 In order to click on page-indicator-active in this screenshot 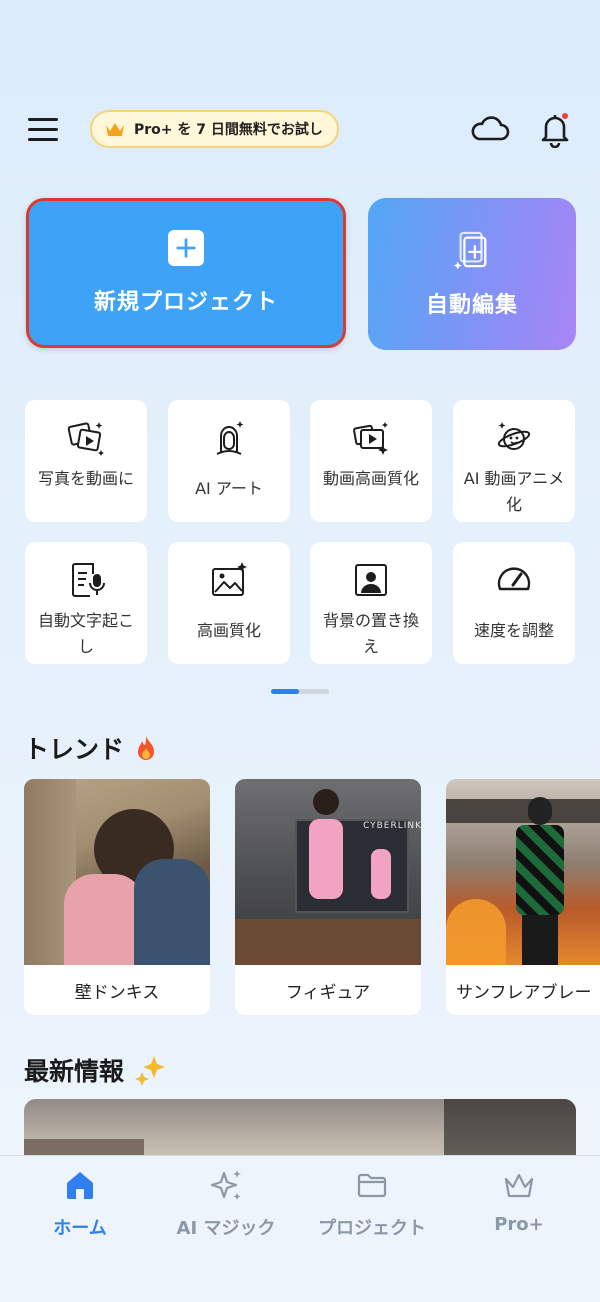, I will do `click(285, 691)`.